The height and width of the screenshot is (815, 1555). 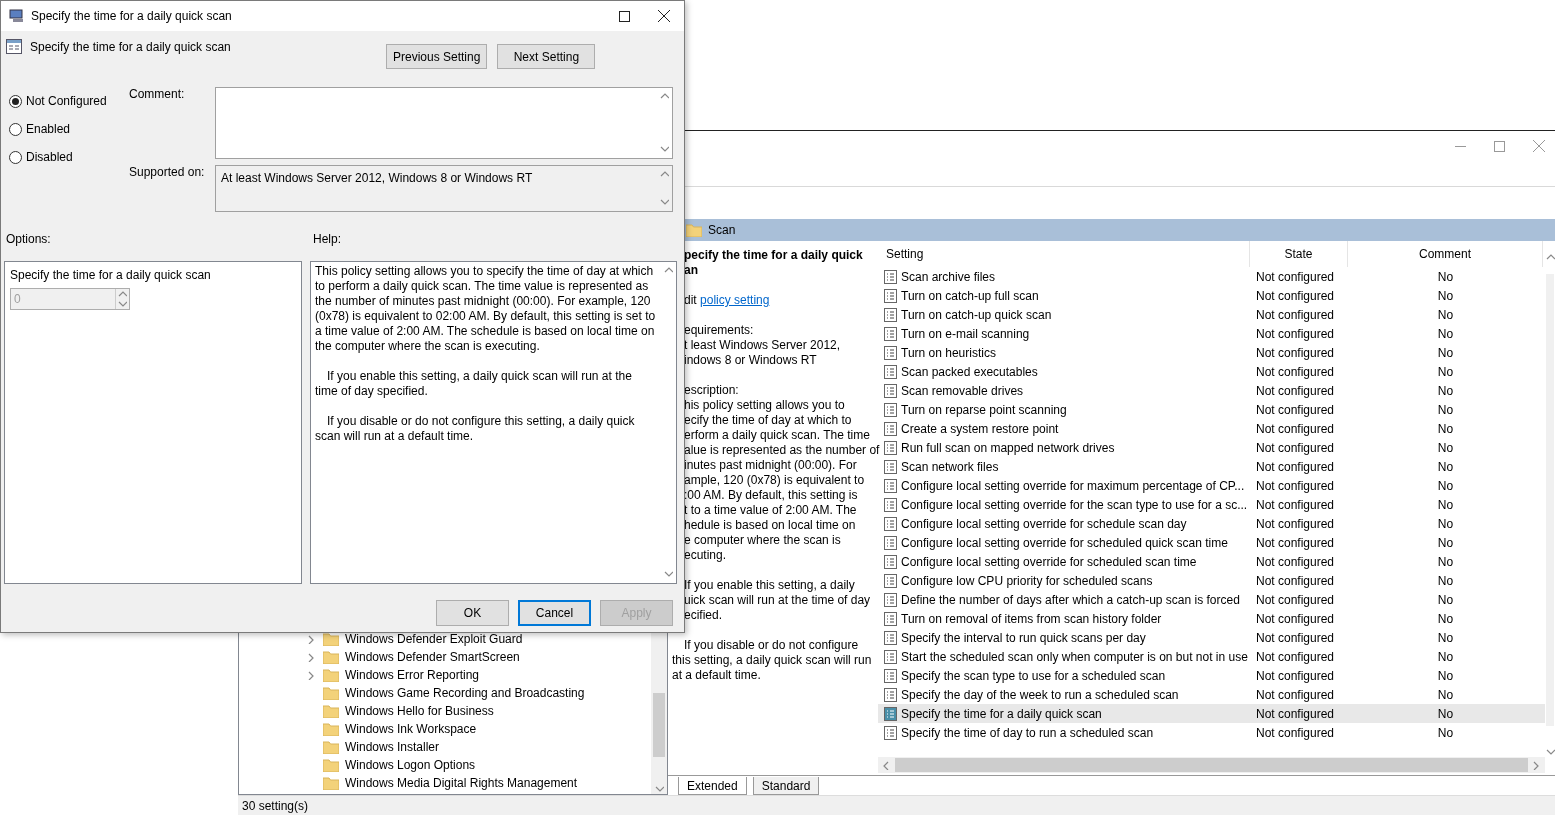 What do you see at coordinates (735, 300) in the screenshot?
I see `policy-setting-link: policy setting` at bounding box center [735, 300].